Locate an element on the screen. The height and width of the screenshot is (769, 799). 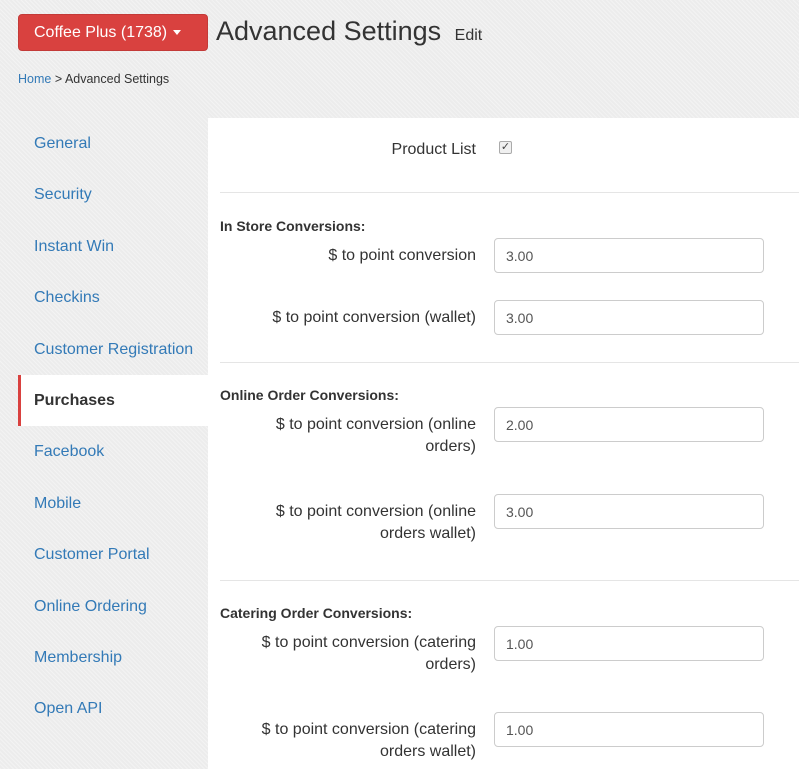
sidebar-item-membership: Membership is located at coordinates (113, 657).